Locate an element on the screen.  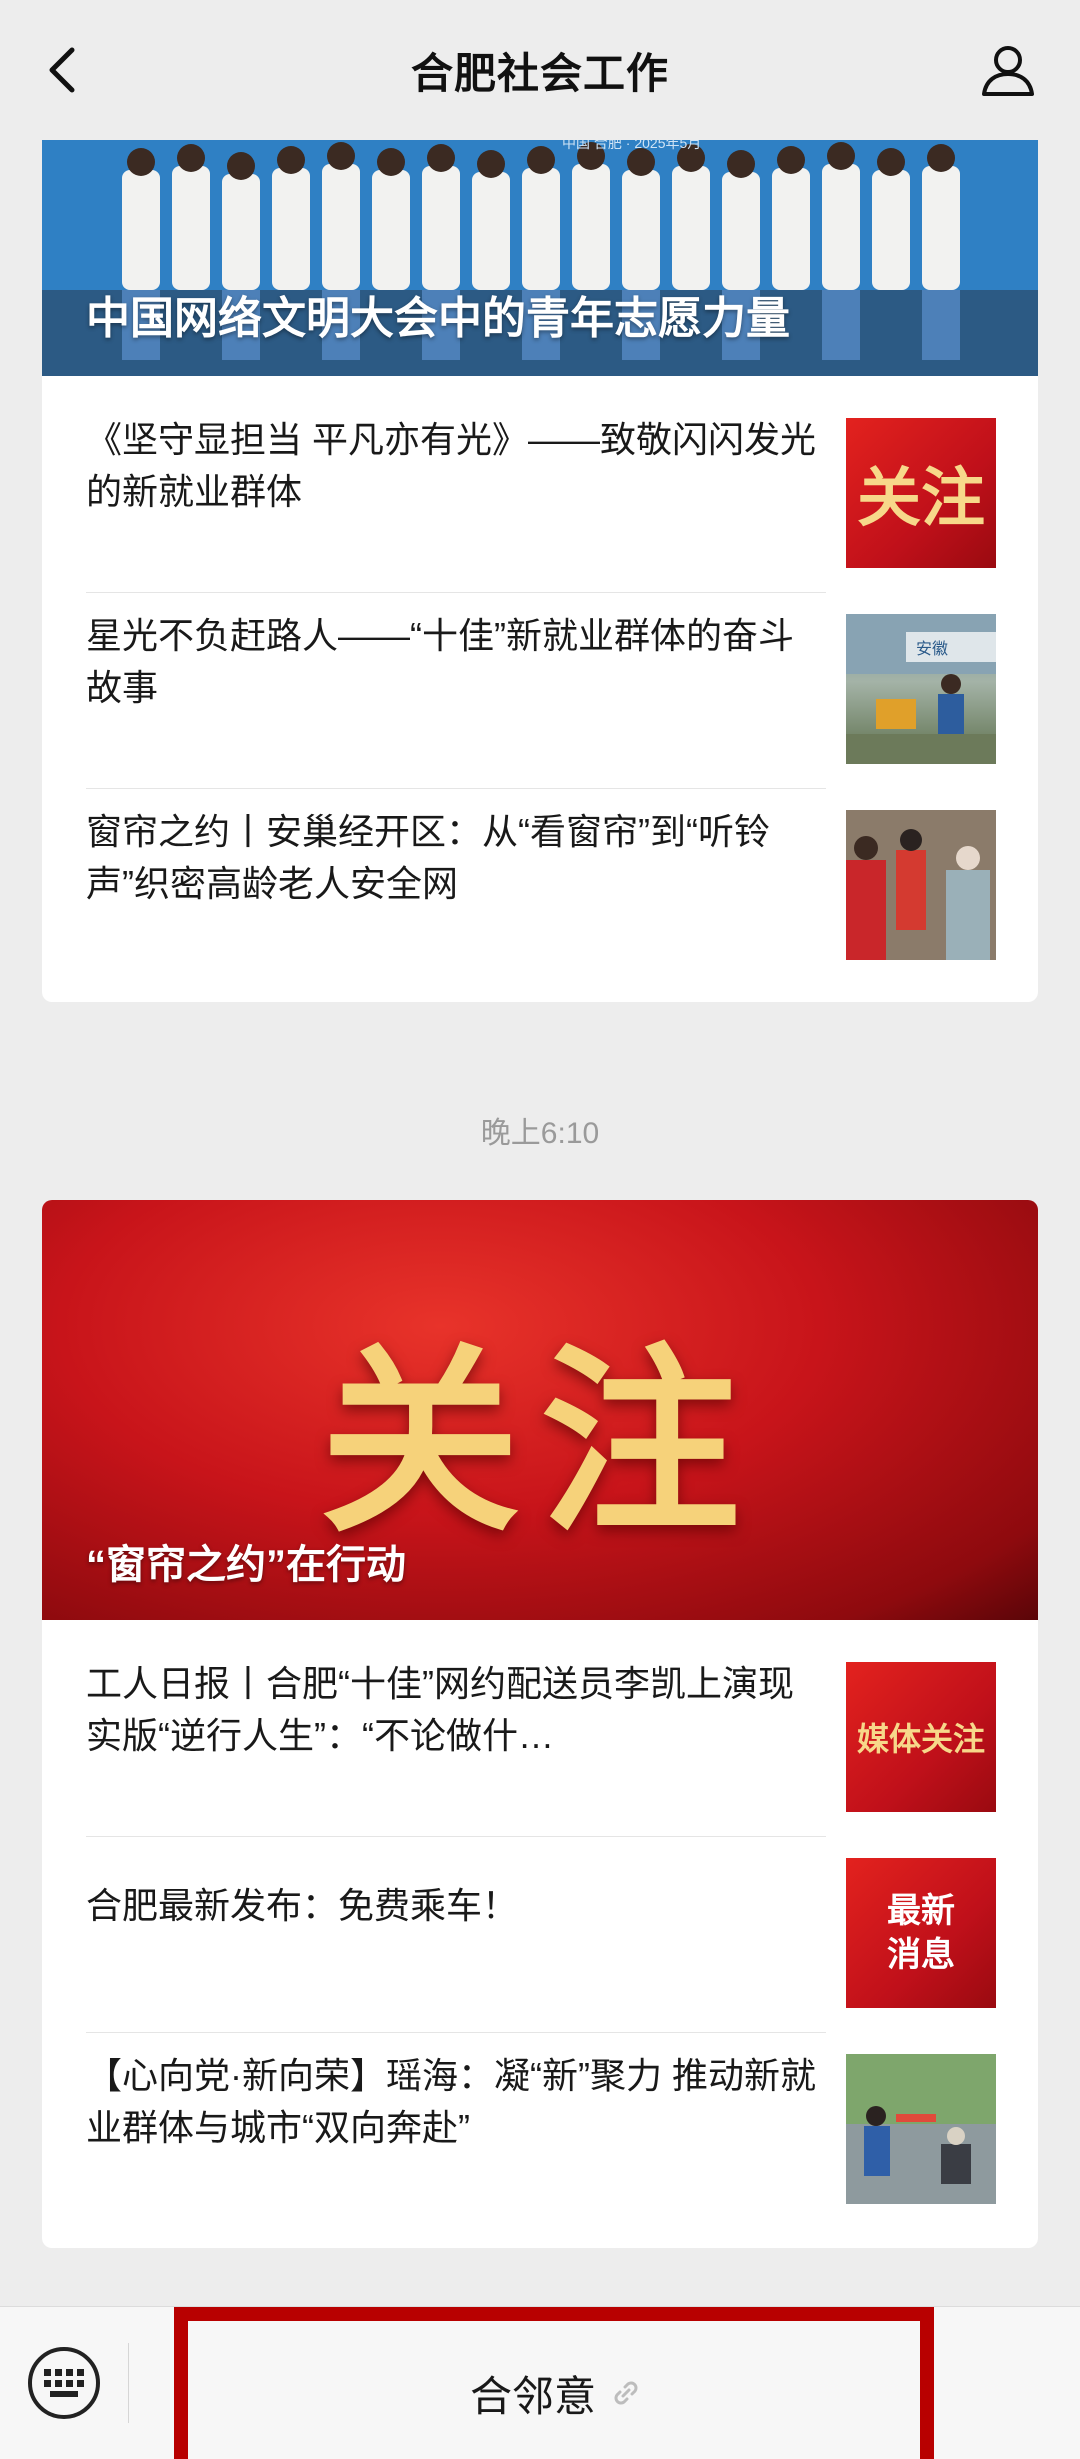
article-thumbnail: 媒体关注 is located at coordinates (921, 1737).